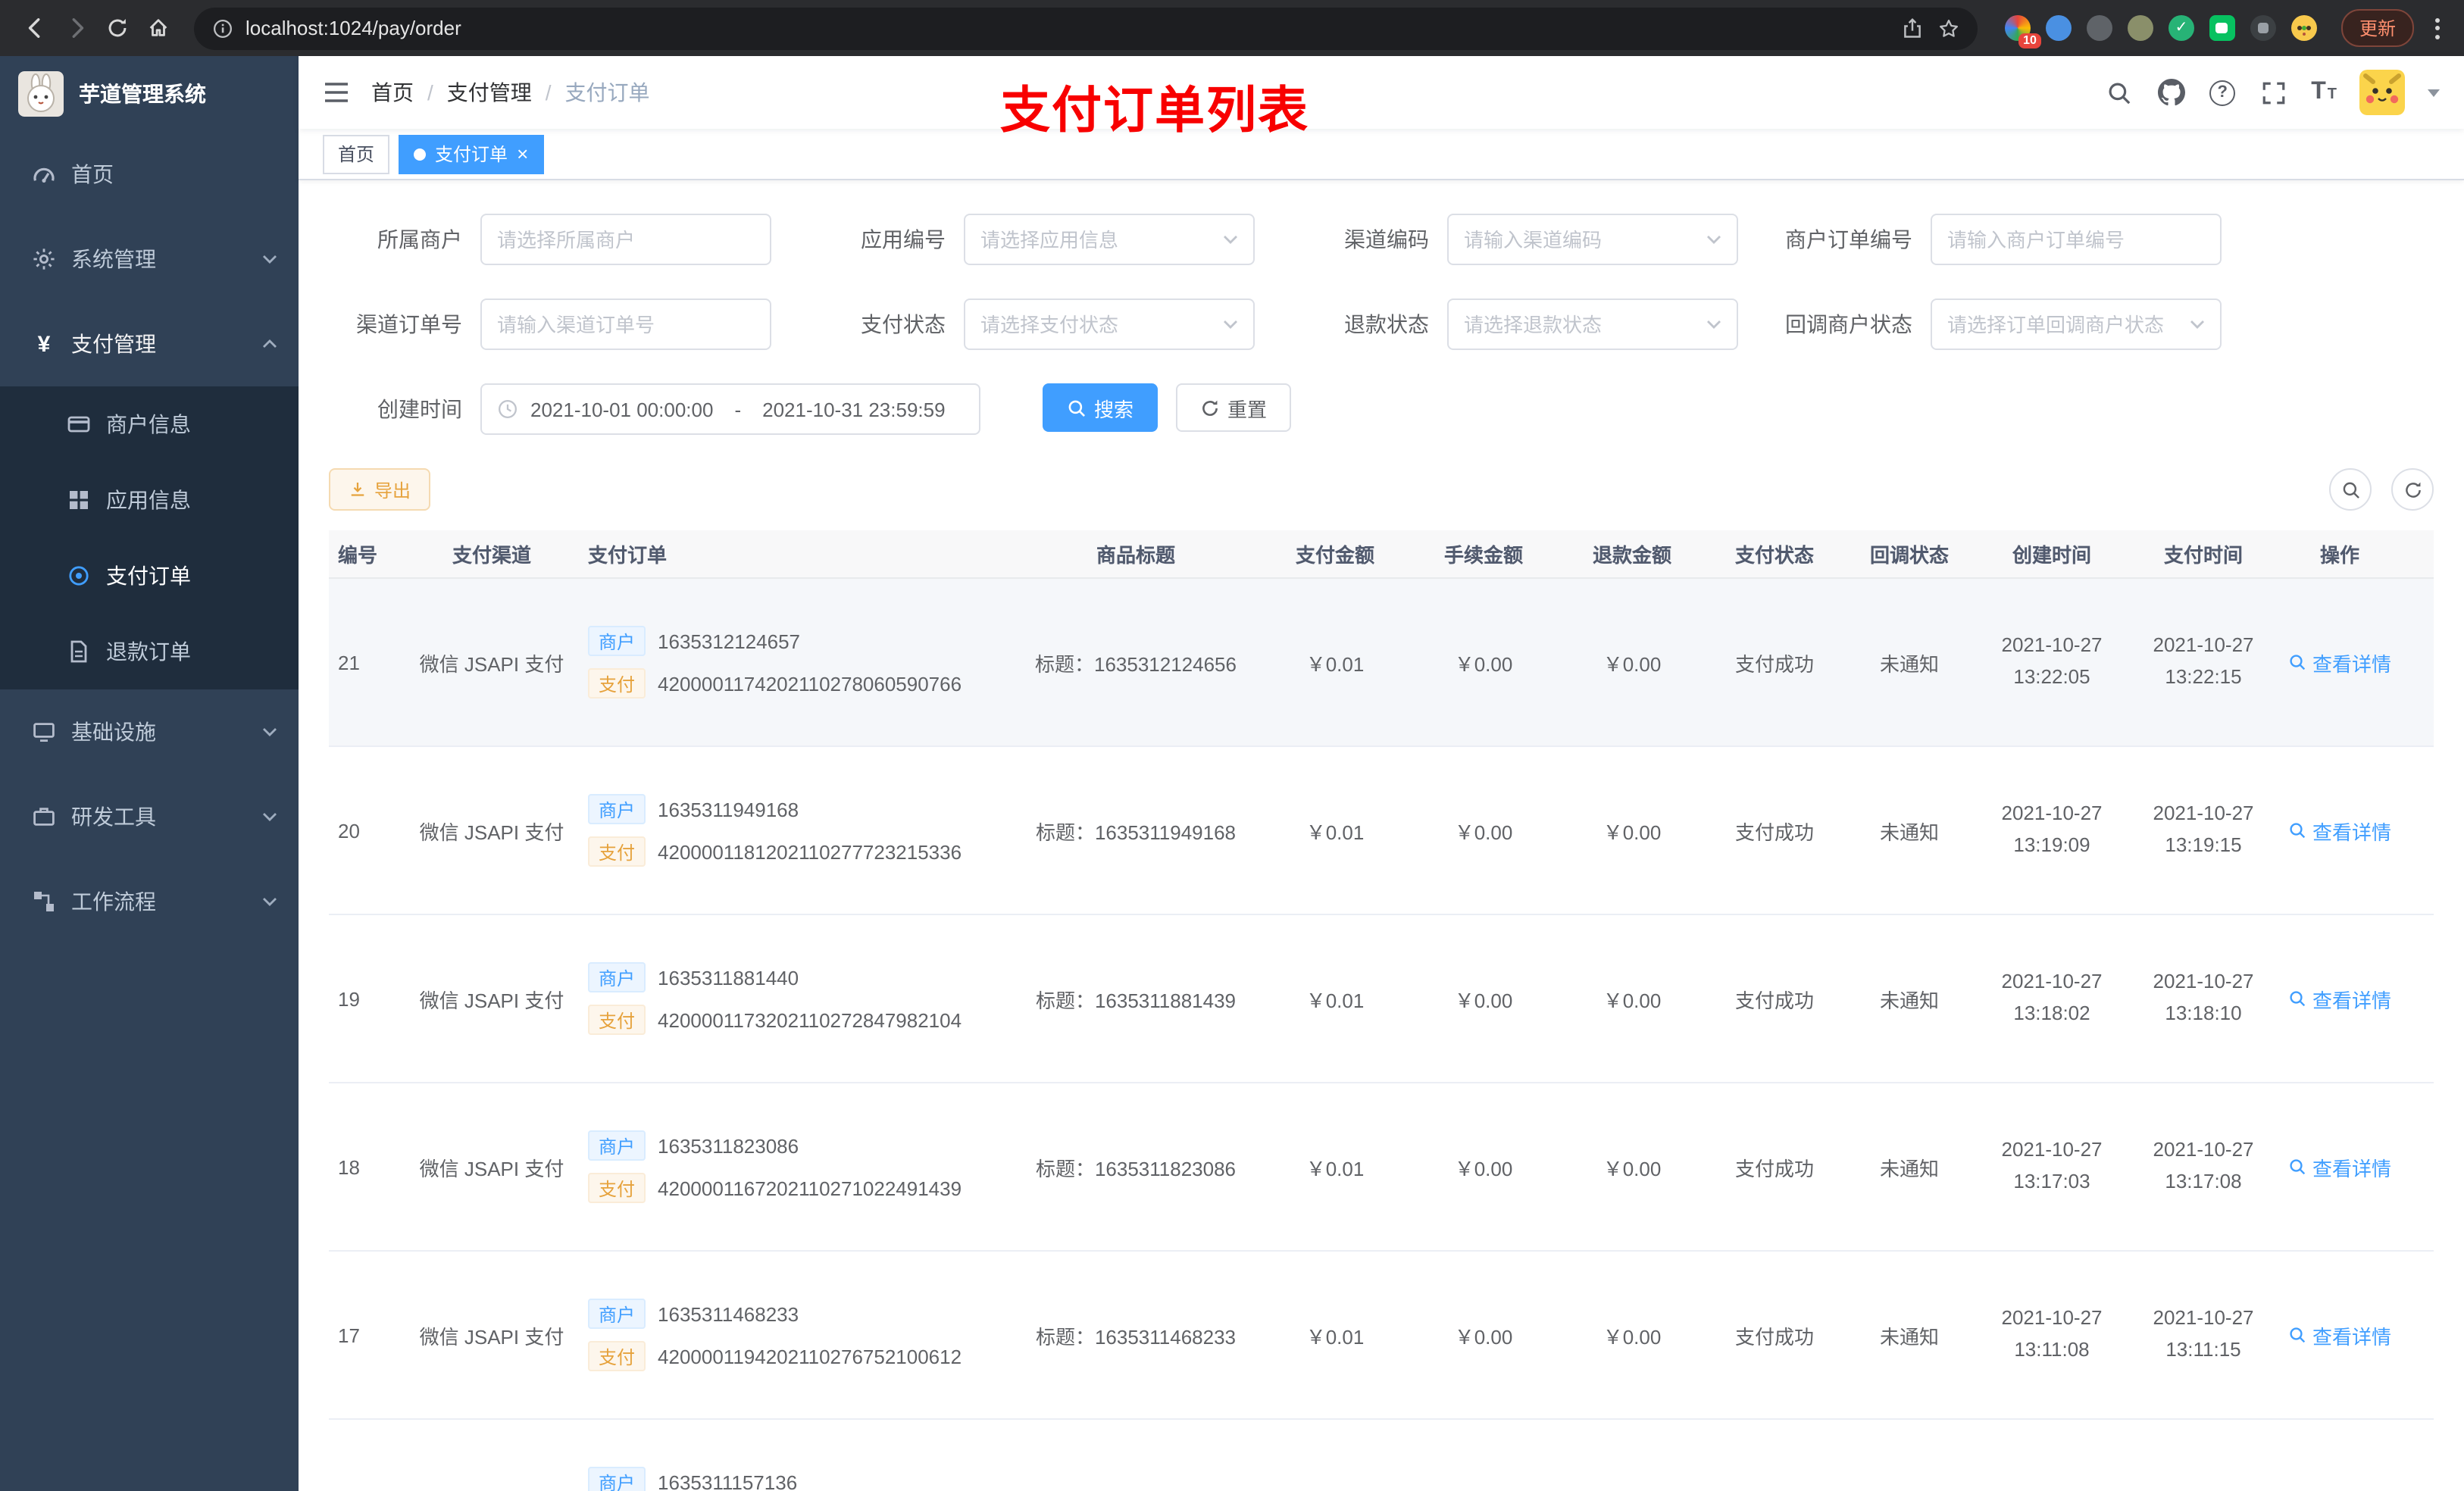 The image size is (2464, 1491). I want to click on extension-icon: 10, so click(2022, 31).